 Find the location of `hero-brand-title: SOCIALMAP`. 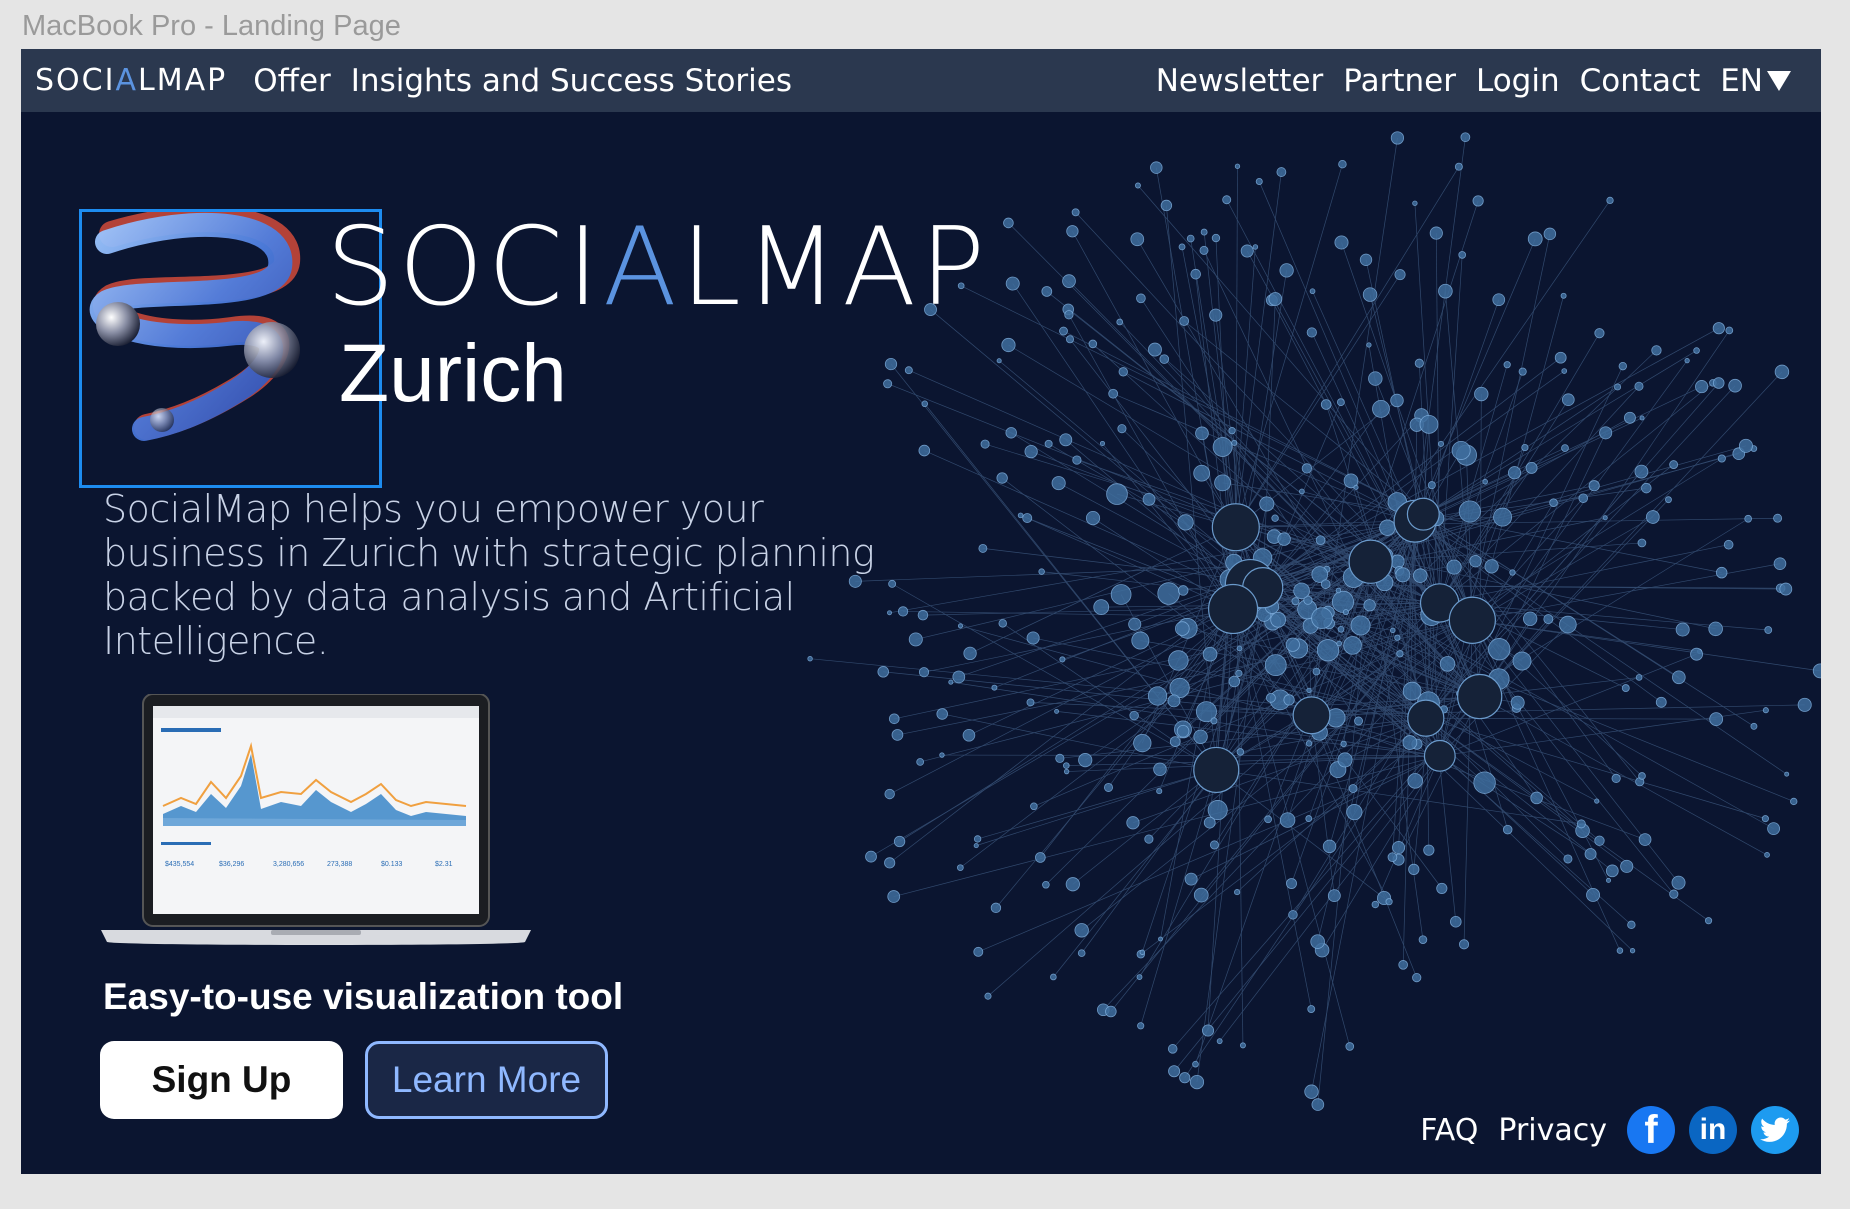

hero-brand-title: SOCIALMAP is located at coordinates (657, 268).